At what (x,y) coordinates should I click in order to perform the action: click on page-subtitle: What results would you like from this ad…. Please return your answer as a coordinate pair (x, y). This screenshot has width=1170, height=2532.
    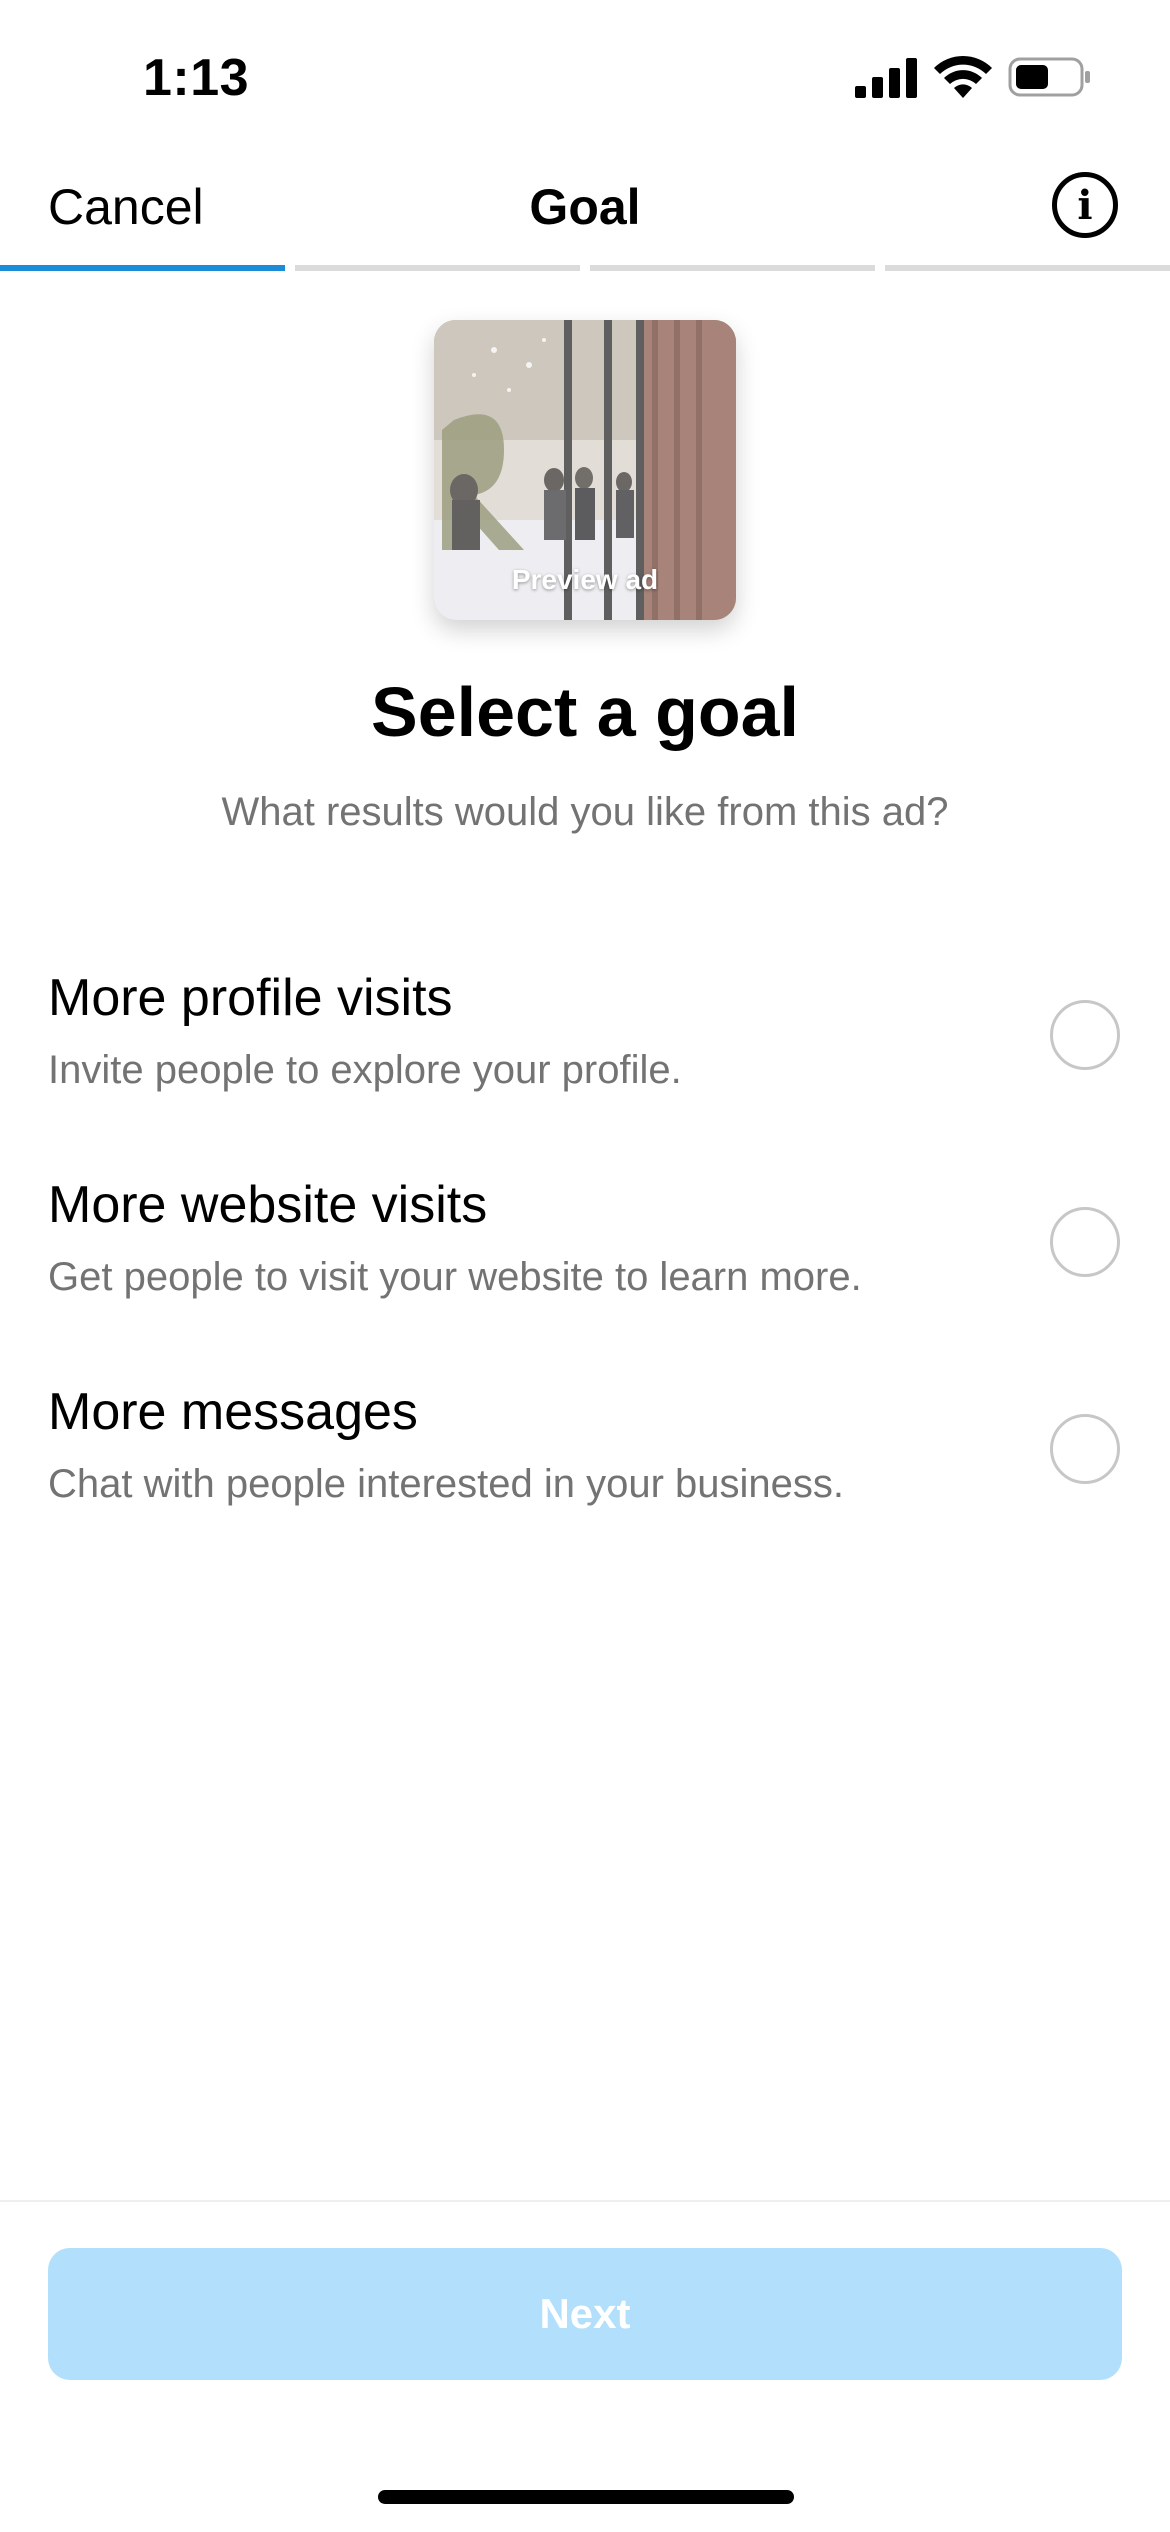
    Looking at the image, I should click on (585, 812).